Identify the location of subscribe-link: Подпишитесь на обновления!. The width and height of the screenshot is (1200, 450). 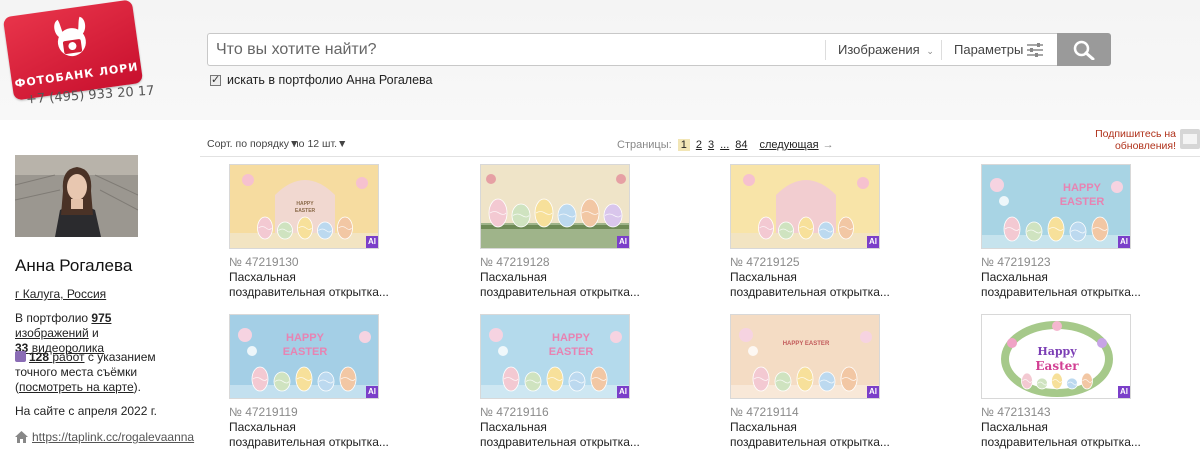
(1133, 140).